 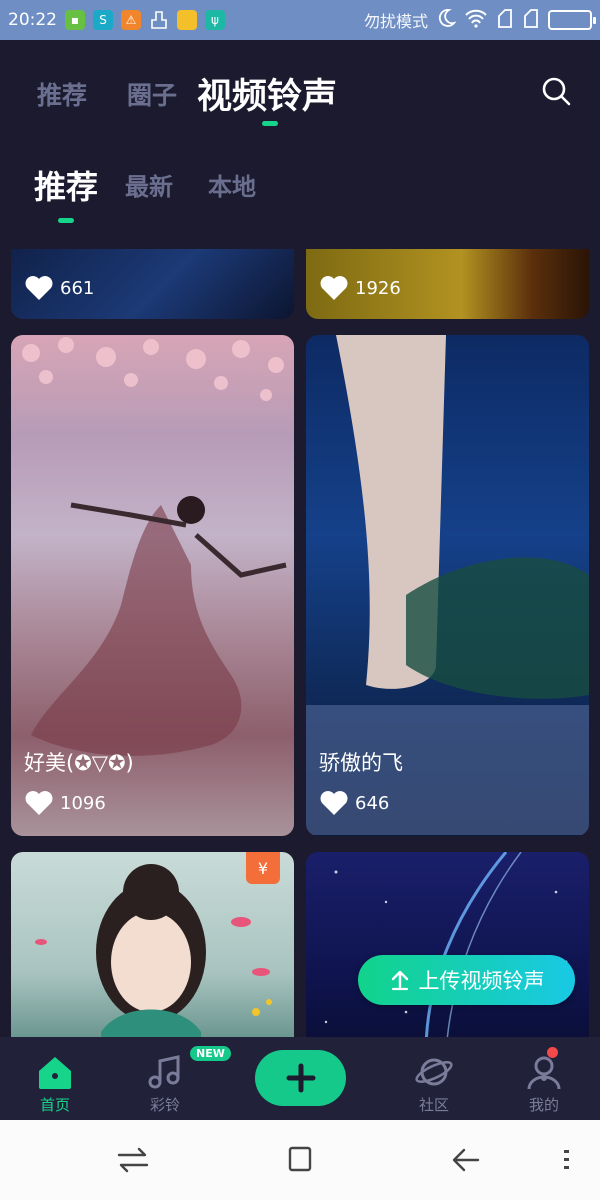 What do you see at coordinates (59, 288) in the screenshot?
I see `like-count: 661` at bounding box center [59, 288].